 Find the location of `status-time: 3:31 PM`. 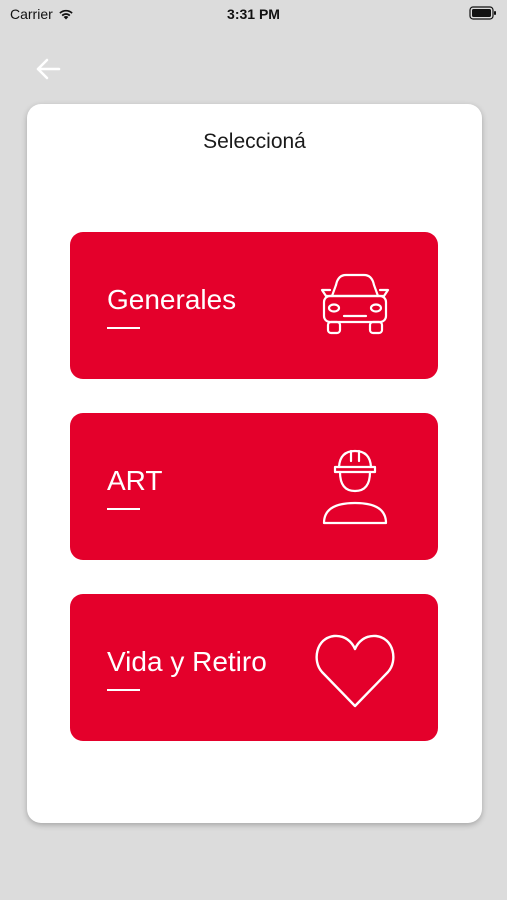

status-time: 3:31 PM is located at coordinates (253, 14).